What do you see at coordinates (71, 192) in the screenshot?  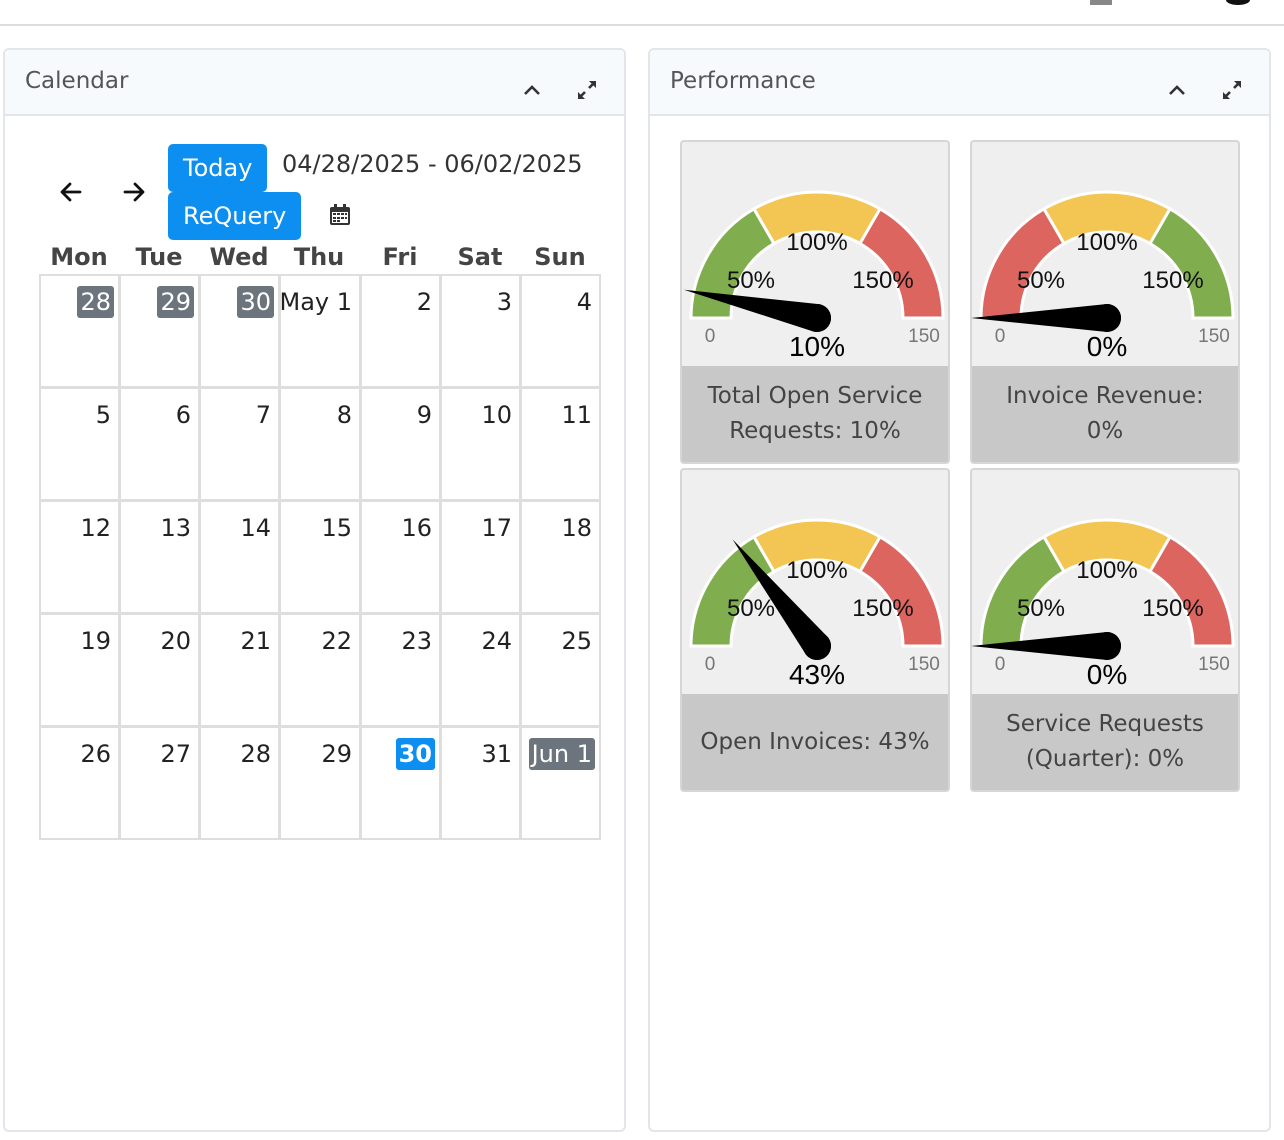 I see `prev-arrow-icon` at bounding box center [71, 192].